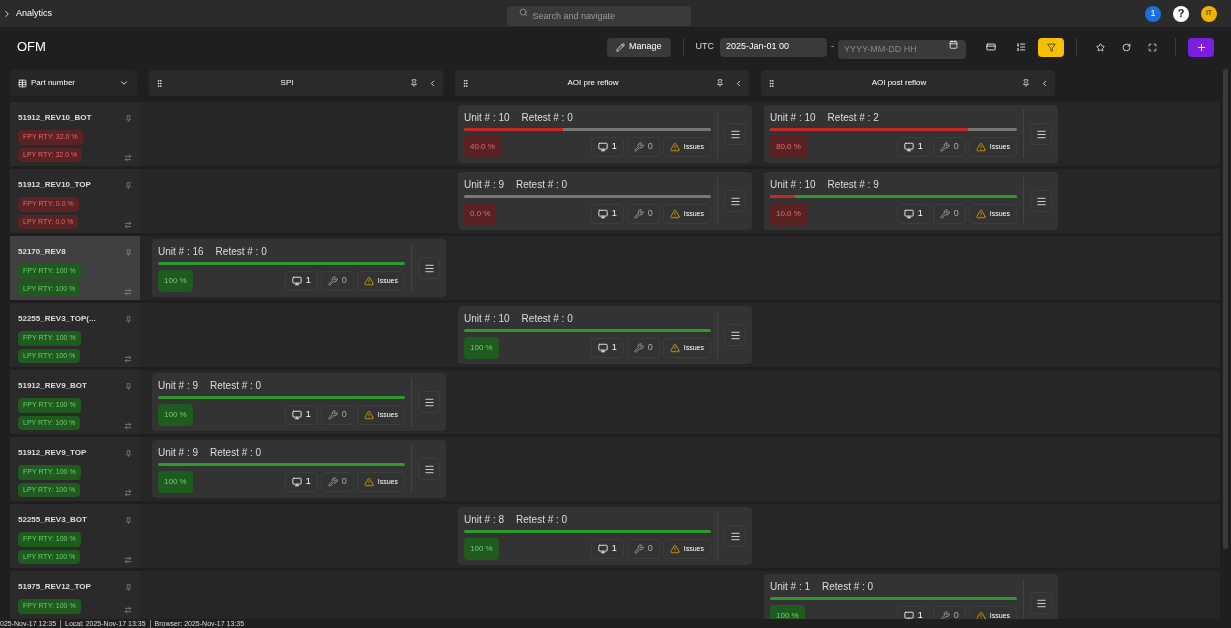 This screenshot has width=1231, height=628. Describe the element at coordinates (7, 13) in the screenshot. I see `chevron-icon` at that location.